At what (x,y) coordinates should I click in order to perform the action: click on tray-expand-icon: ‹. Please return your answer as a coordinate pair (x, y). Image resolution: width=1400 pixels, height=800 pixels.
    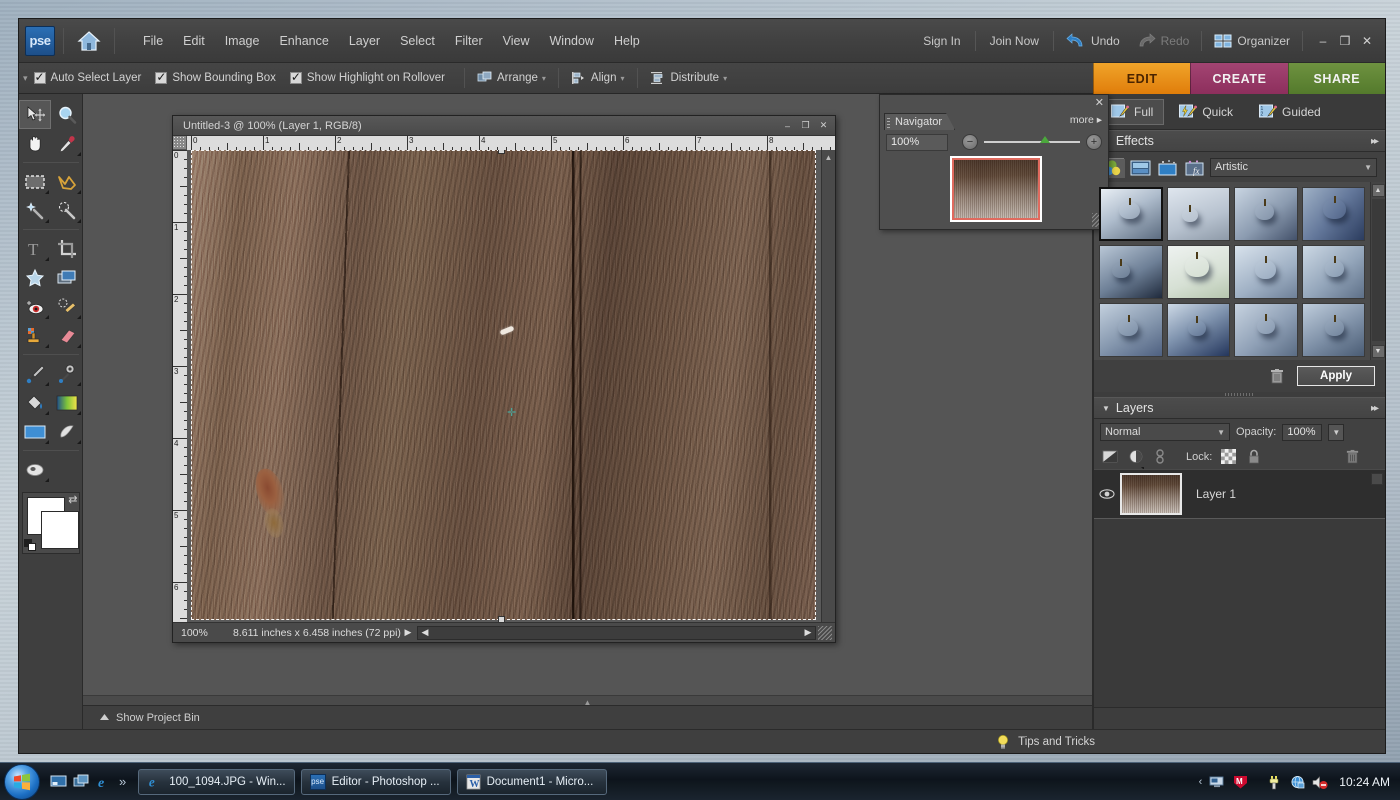
    Looking at the image, I should click on (1201, 782).